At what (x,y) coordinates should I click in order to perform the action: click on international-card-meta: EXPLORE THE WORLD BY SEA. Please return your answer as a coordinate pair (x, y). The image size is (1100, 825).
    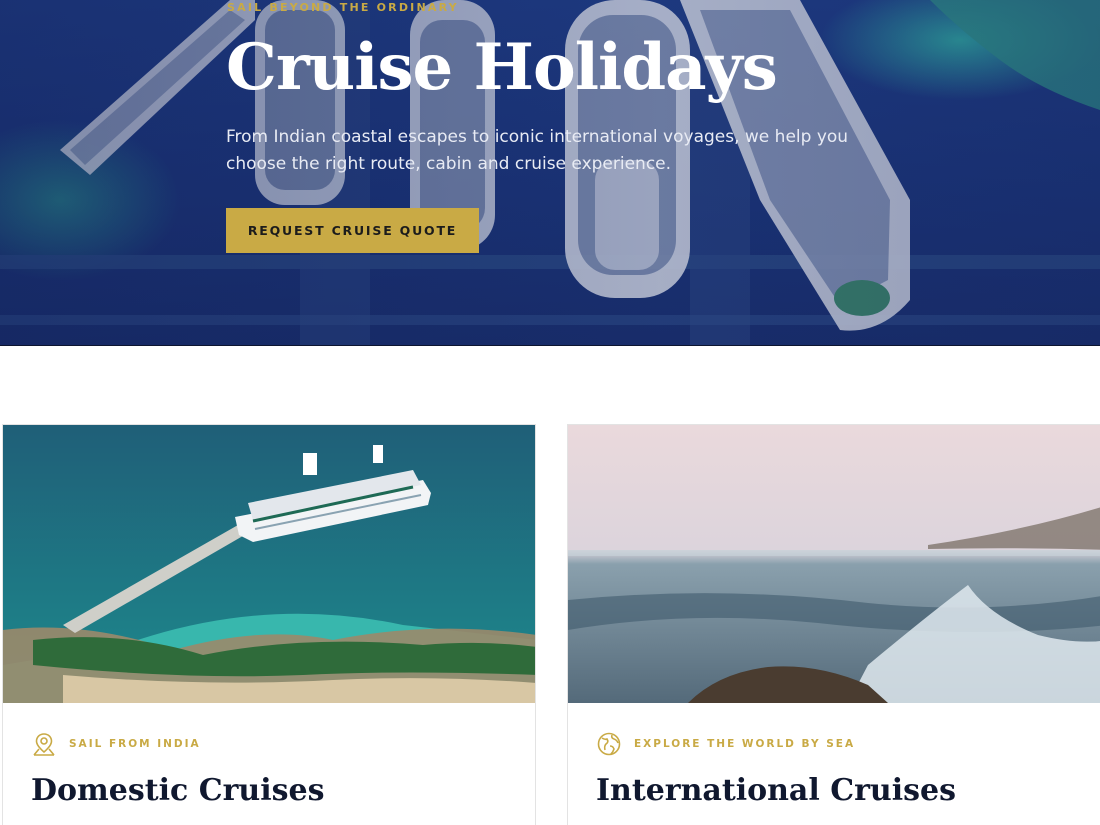
    Looking at the image, I should click on (725, 744).